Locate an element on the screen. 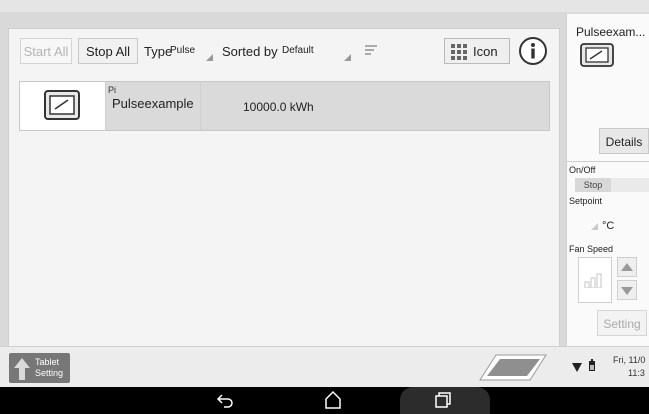  sort-order-icon is located at coordinates (371, 50).